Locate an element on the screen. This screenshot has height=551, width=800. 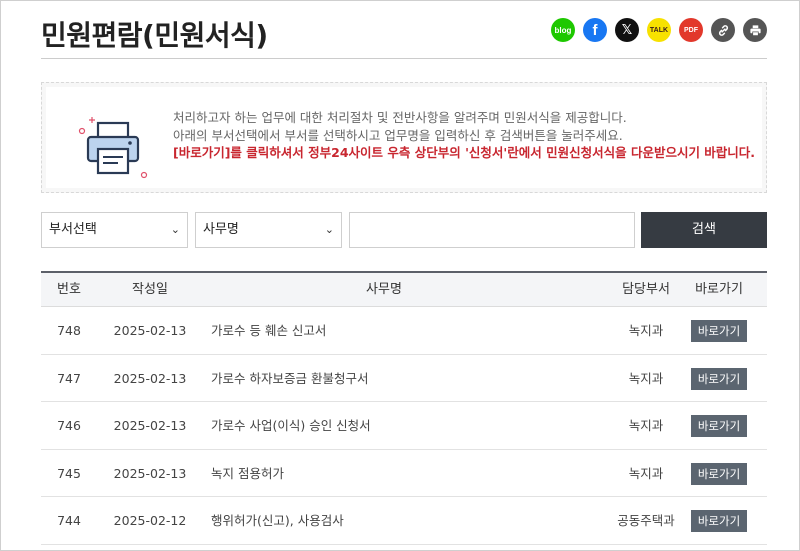
table-header: 번호 작성일 사무명 담당부서 바로가기 is located at coordinates (404, 289).